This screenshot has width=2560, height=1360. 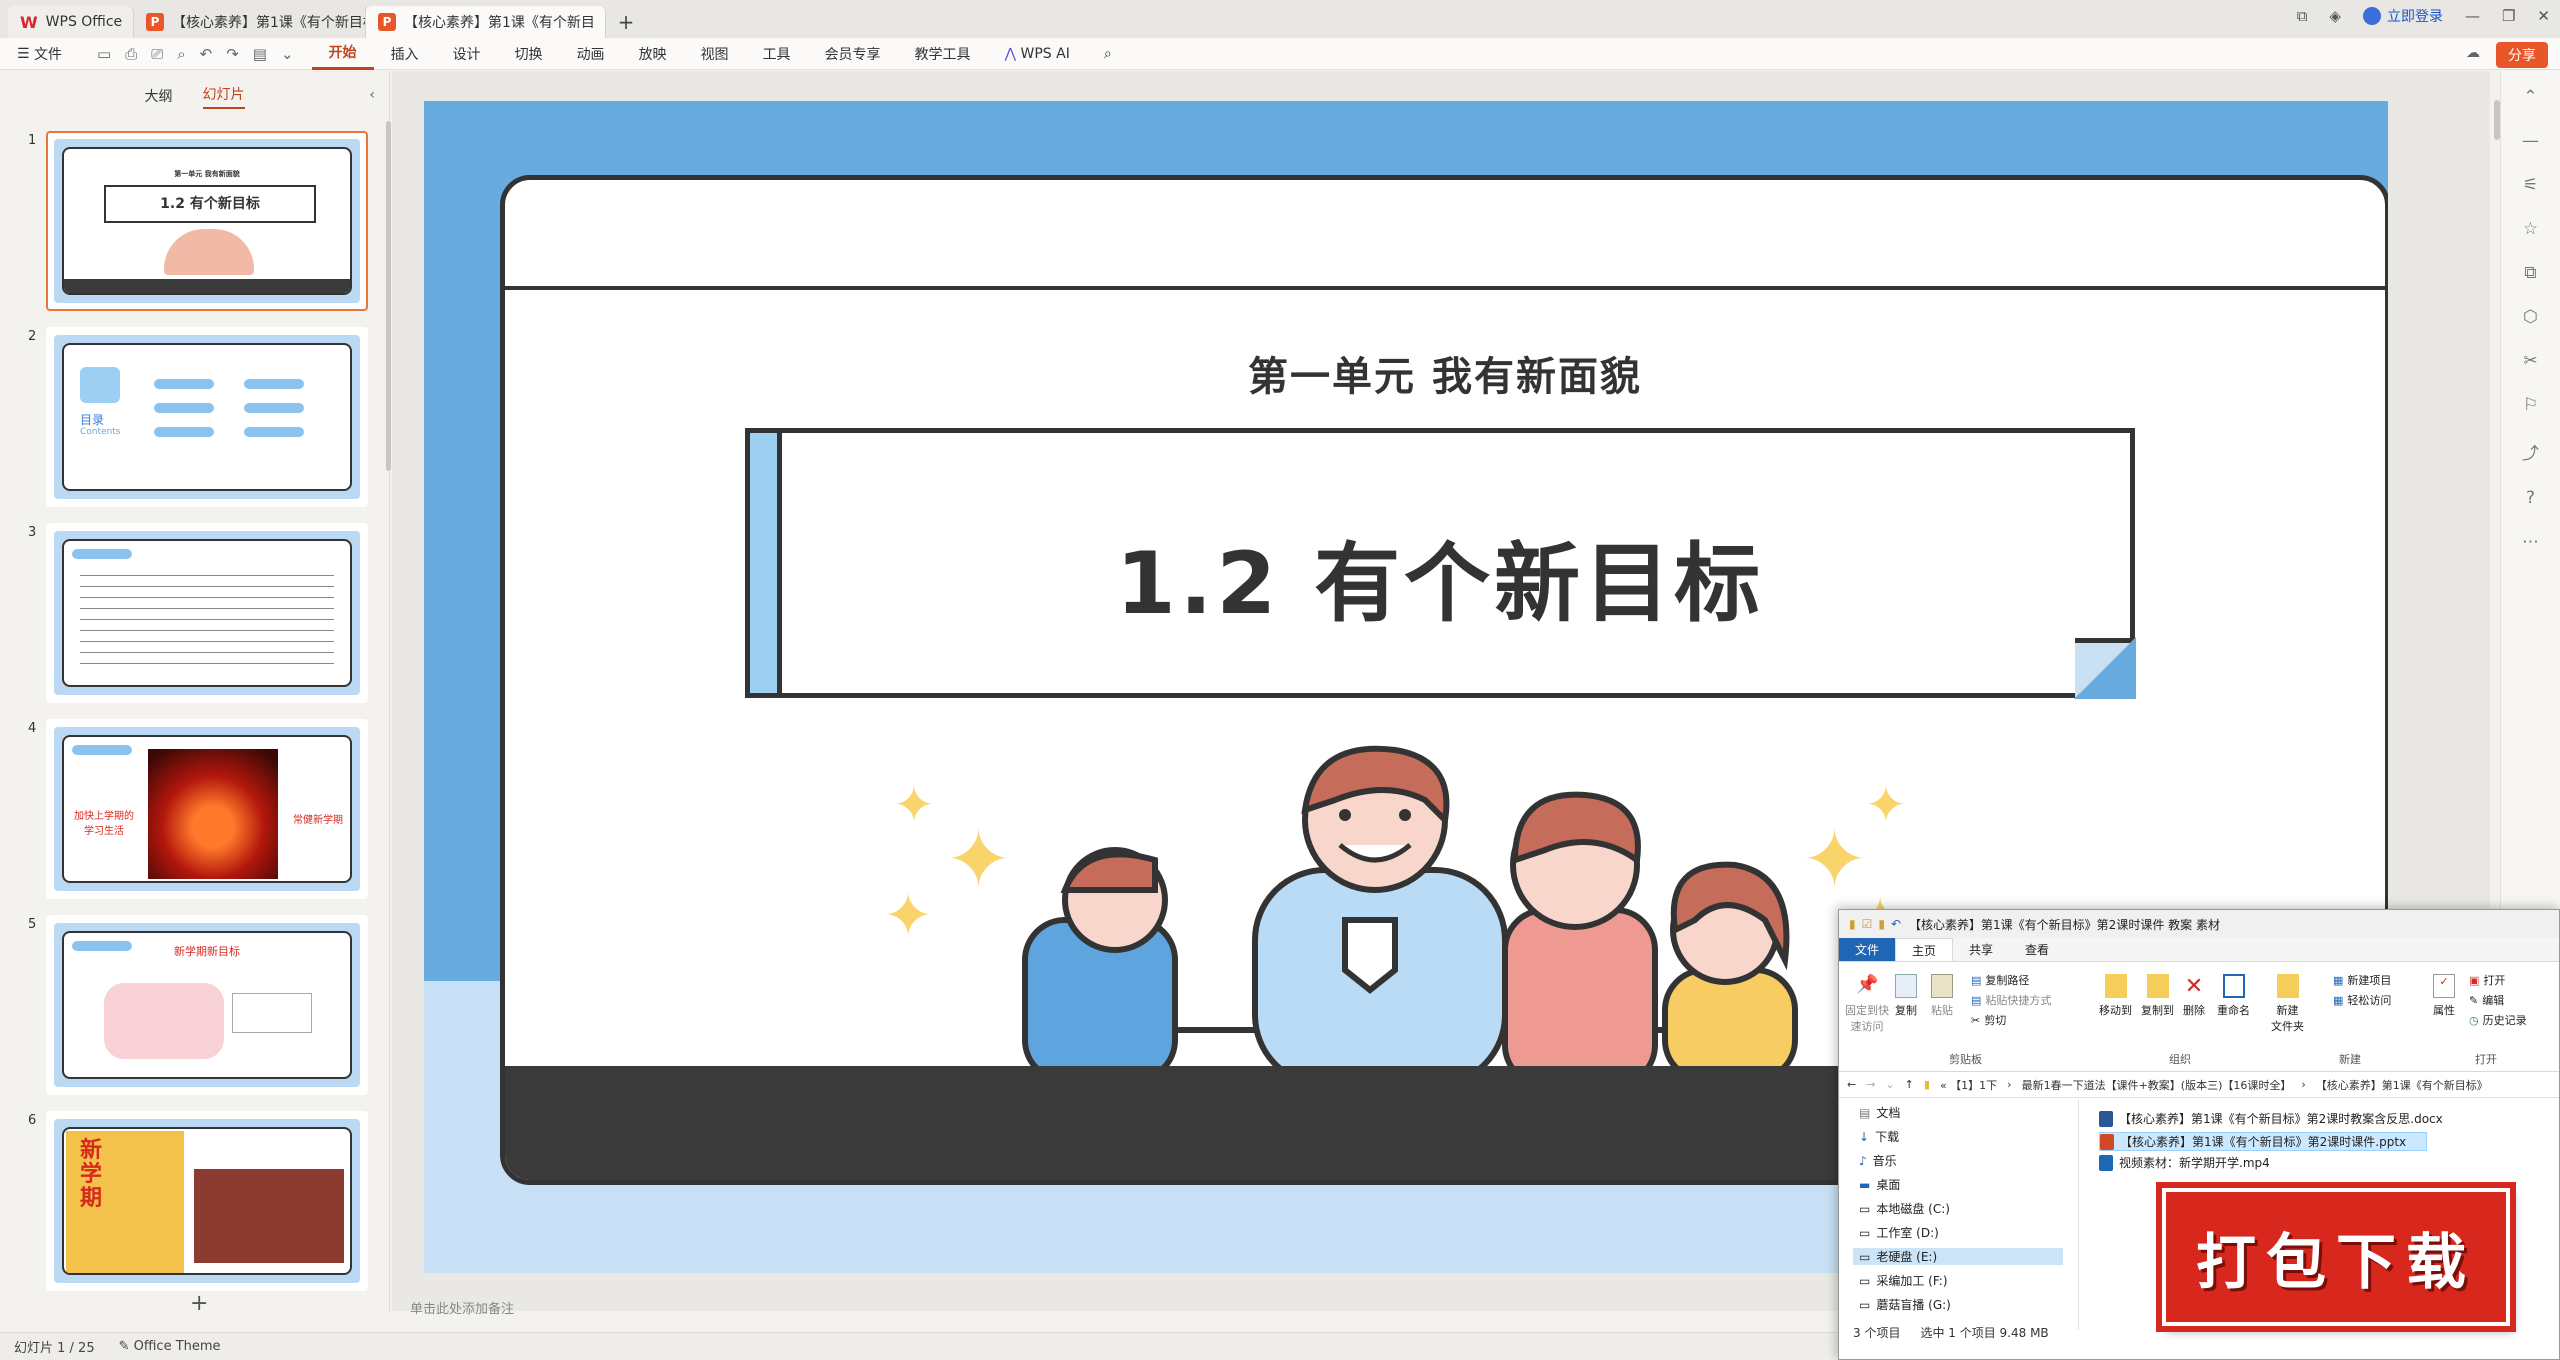 What do you see at coordinates (1867, 949) in the screenshot?
I see `explorer-tab-file: 文件` at bounding box center [1867, 949].